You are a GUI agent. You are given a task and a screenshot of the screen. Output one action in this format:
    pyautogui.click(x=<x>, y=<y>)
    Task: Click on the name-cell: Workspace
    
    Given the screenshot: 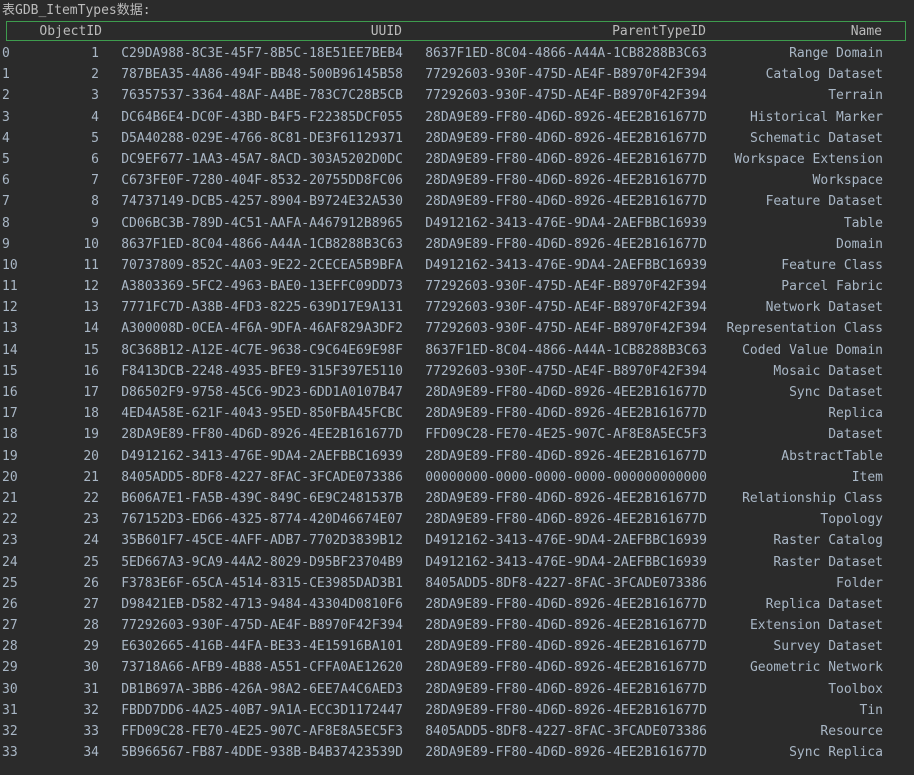 What is the action you would take?
    pyautogui.click(x=847, y=181)
    